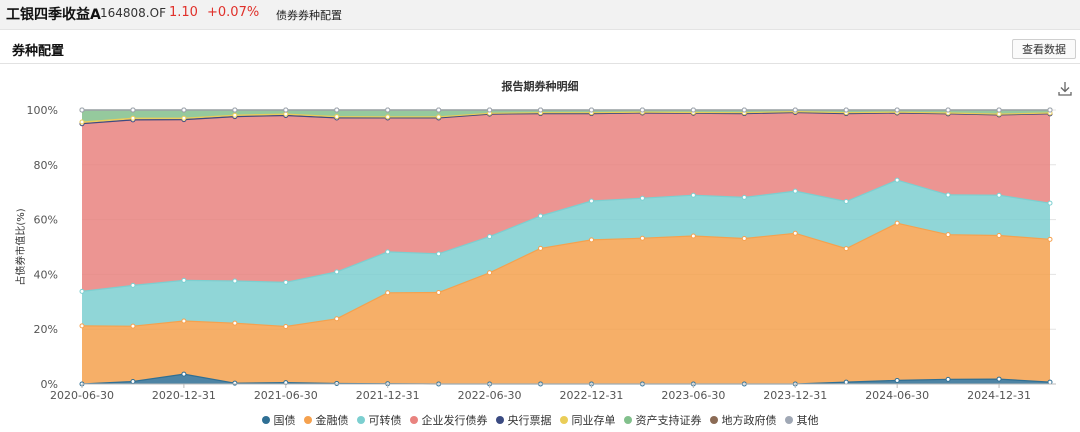 This screenshot has width=1080, height=432. Describe the element at coordinates (1044, 49) in the screenshot. I see `view-data-button: 查看数据` at that location.